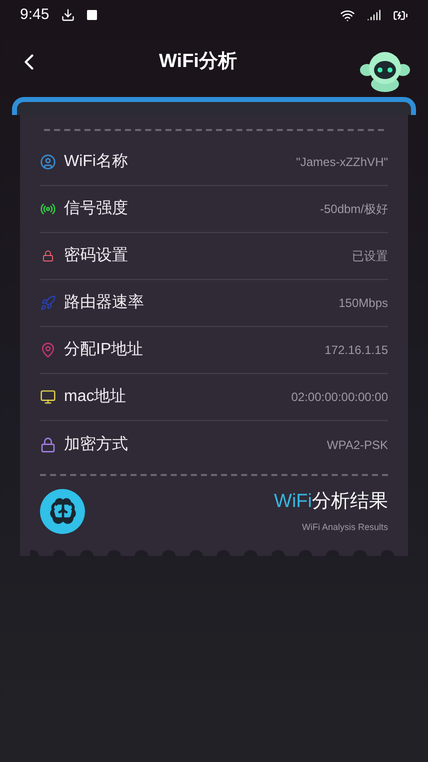 This screenshot has width=428, height=762. I want to click on status-time: 9:45, so click(35, 14).